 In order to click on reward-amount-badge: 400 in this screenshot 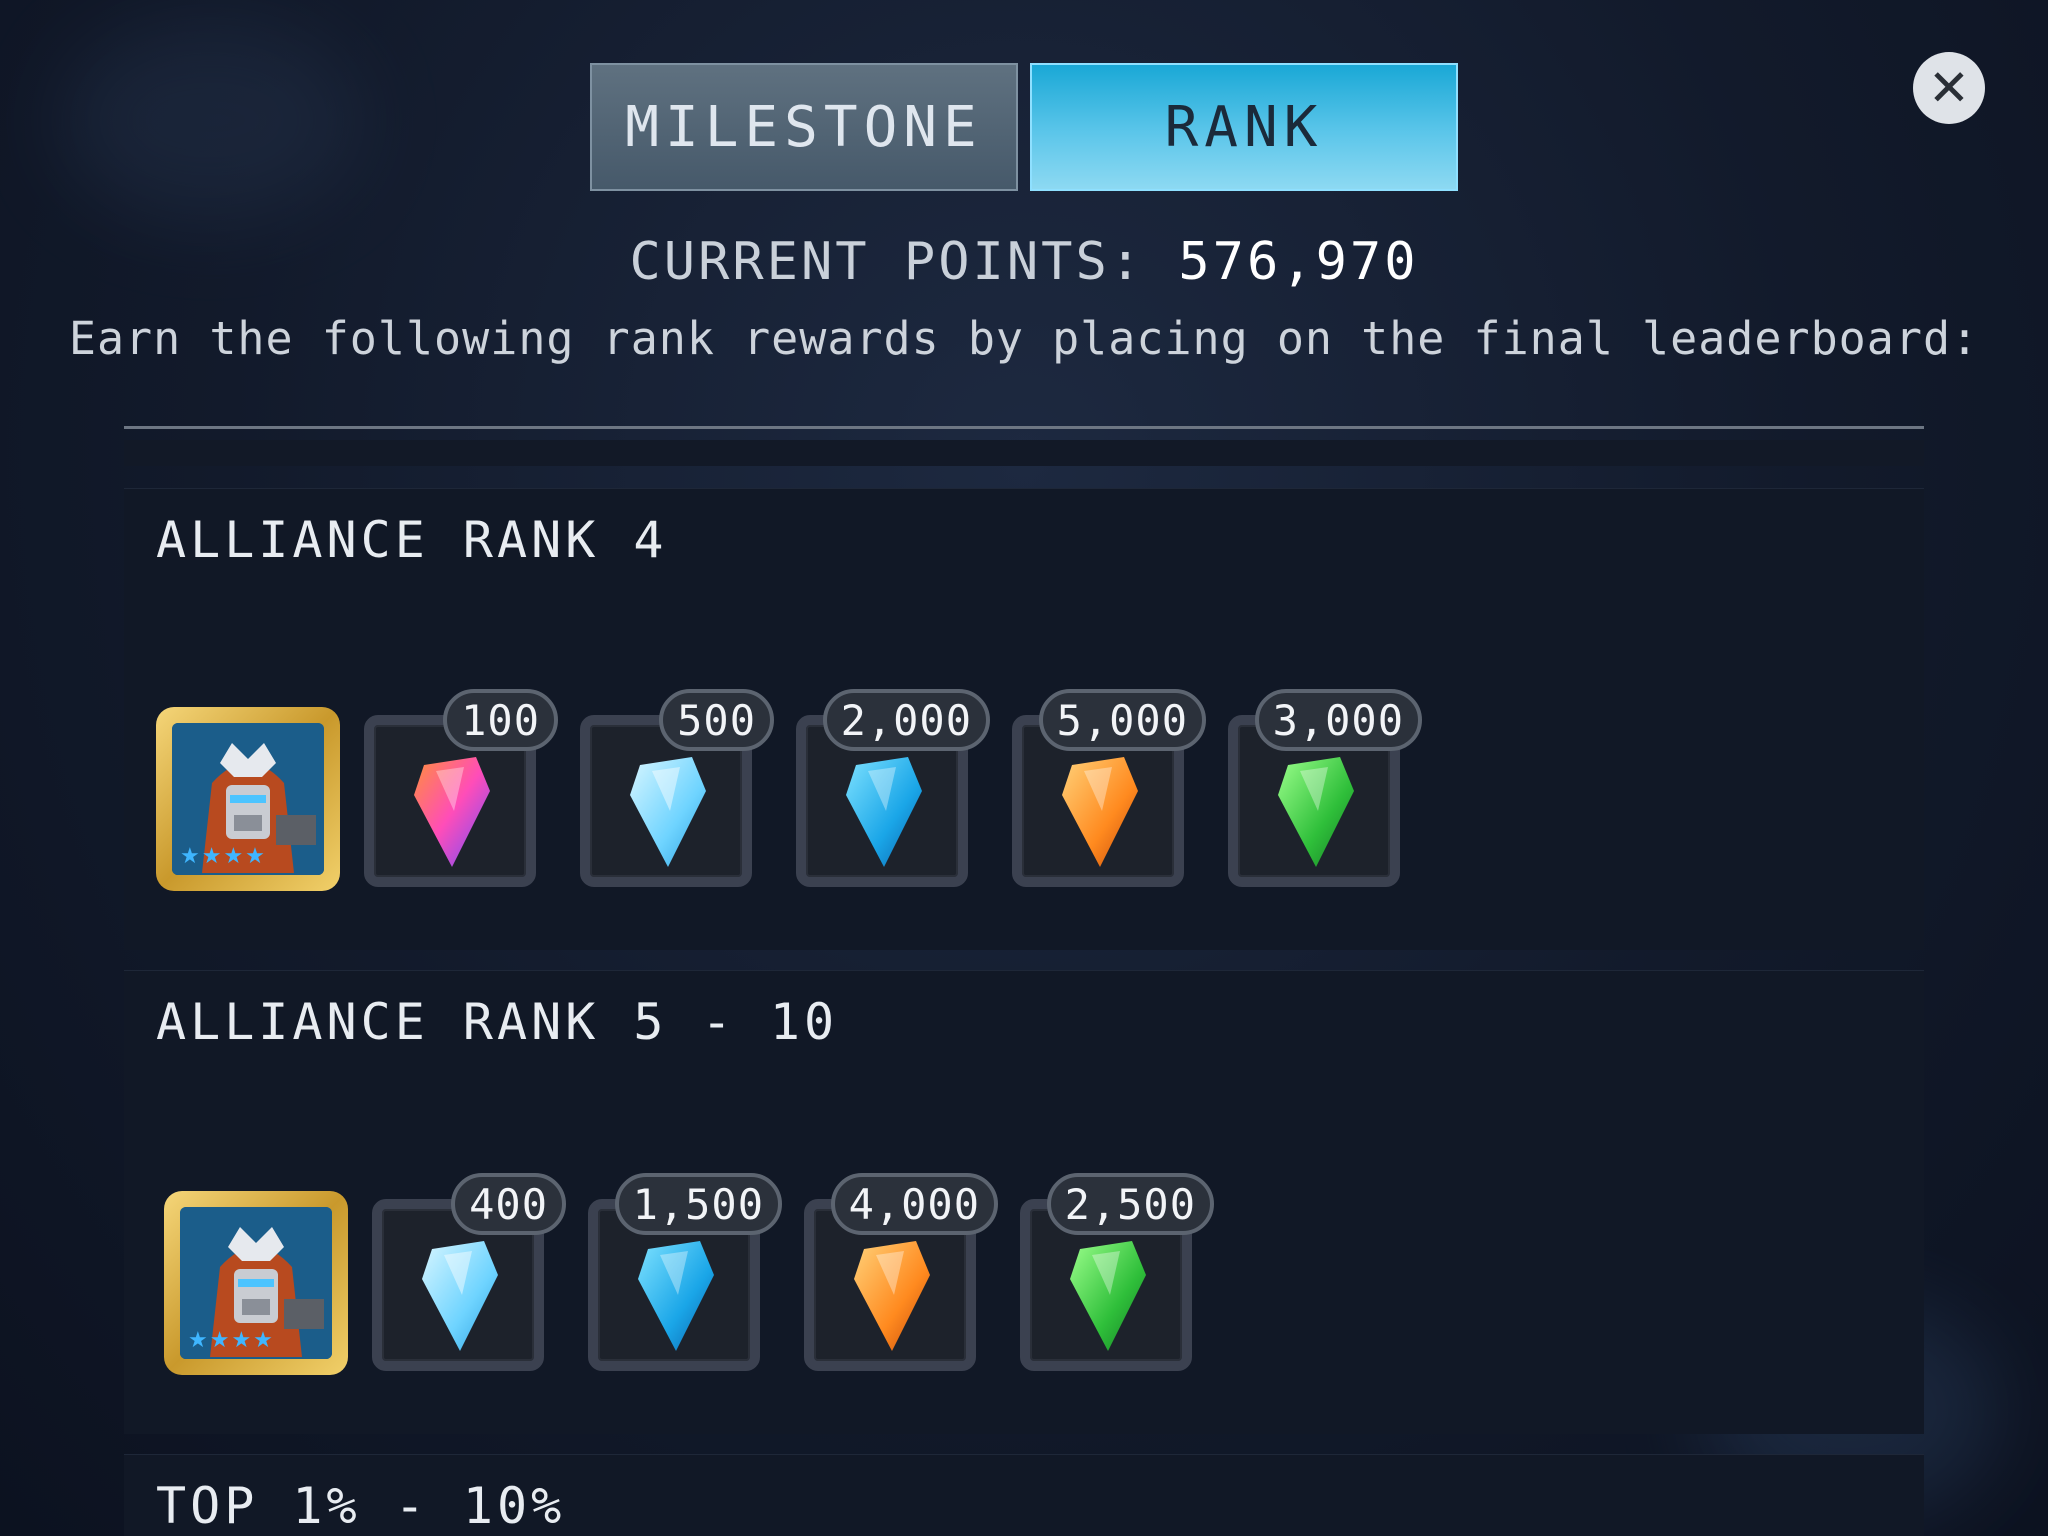, I will do `click(508, 1204)`.